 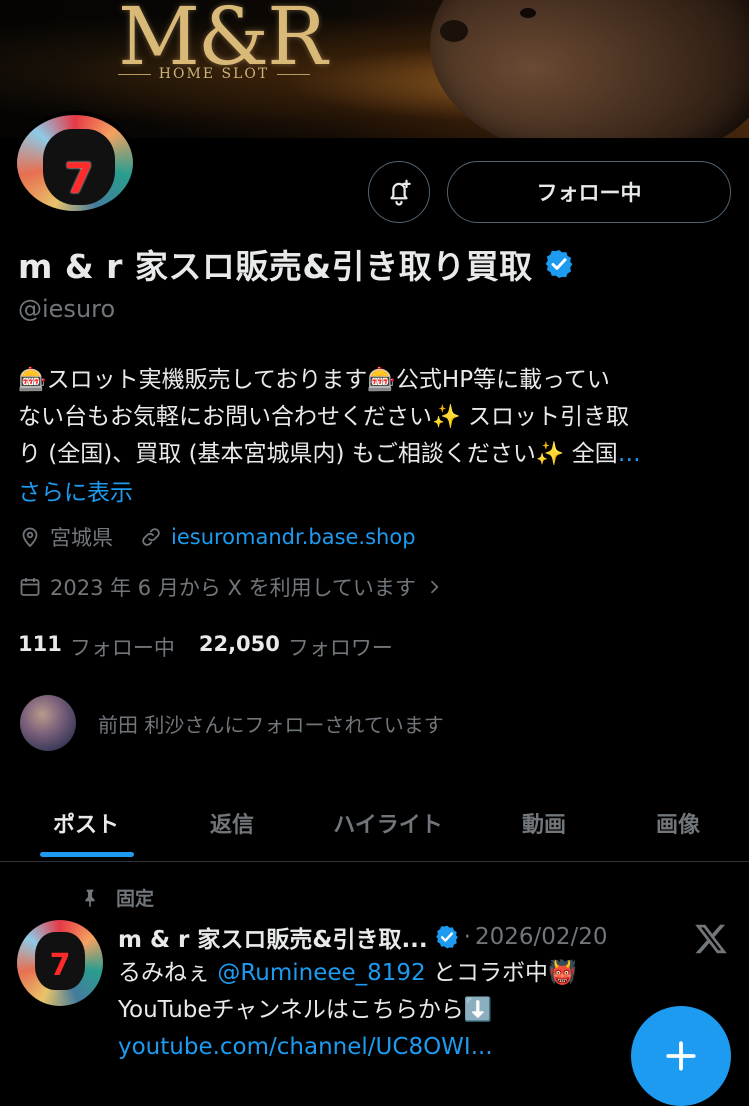 I want to click on profile-handle: @iesuro, so click(x=67, y=309).